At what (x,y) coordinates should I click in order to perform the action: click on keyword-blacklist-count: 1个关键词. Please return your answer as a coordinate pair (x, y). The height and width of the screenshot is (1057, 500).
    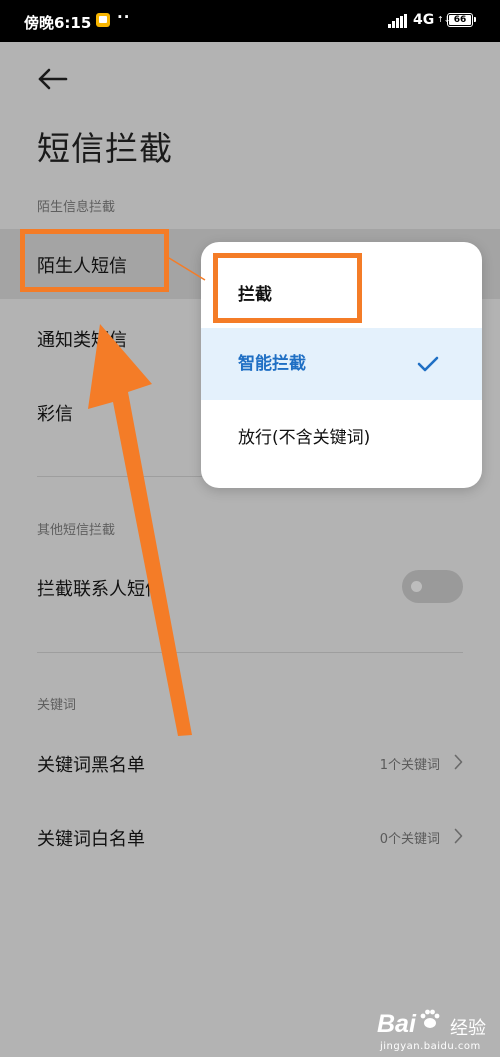
    Looking at the image, I should click on (409, 765).